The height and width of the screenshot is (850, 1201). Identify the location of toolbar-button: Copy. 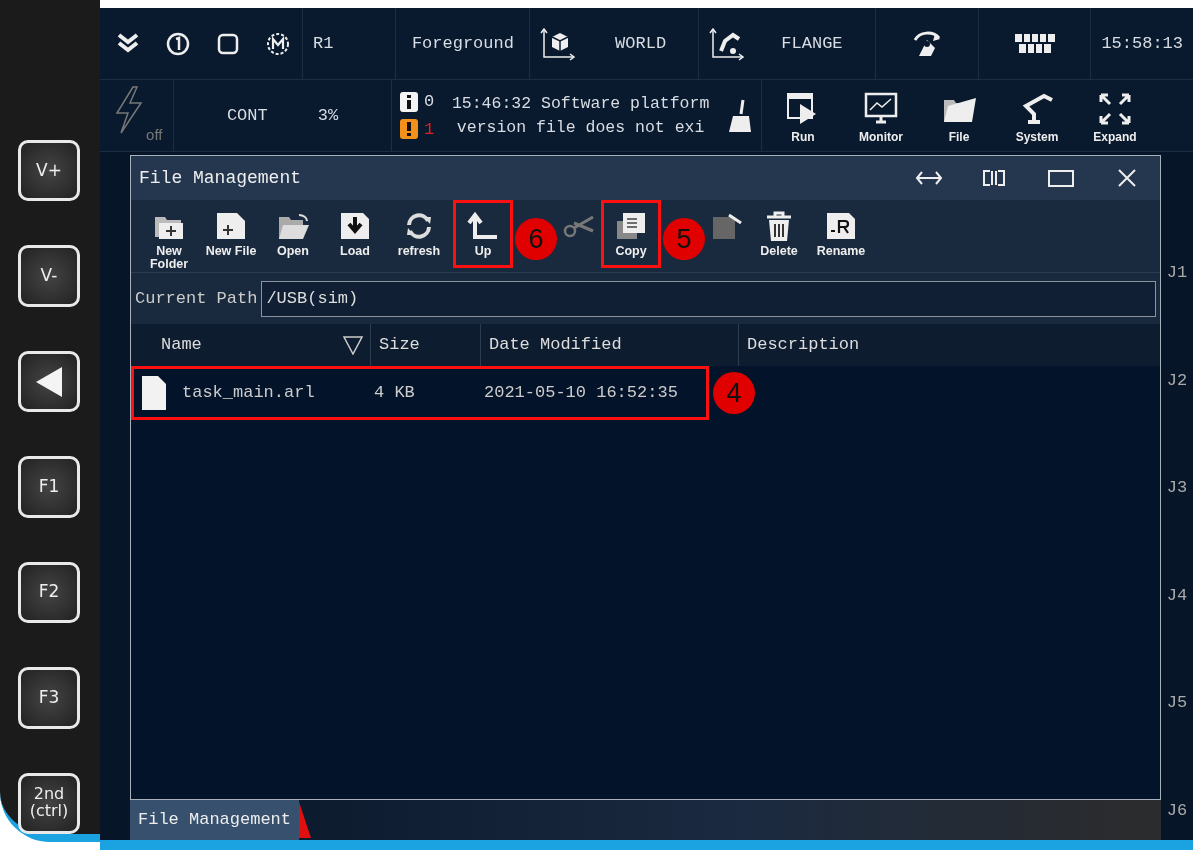
(631, 234).